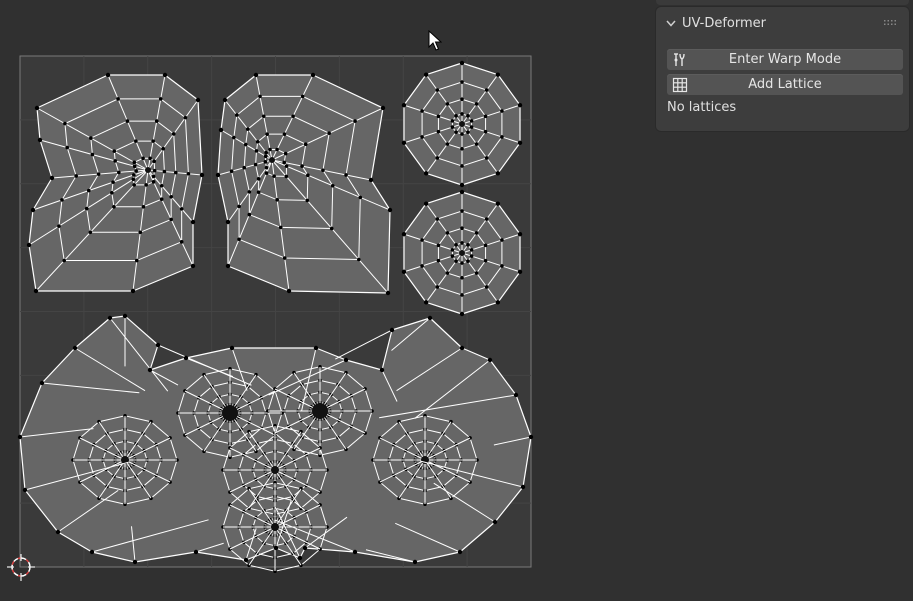  What do you see at coordinates (148, 170) in the screenshot?
I see `uv-island-left-ear-hole` at bounding box center [148, 170].